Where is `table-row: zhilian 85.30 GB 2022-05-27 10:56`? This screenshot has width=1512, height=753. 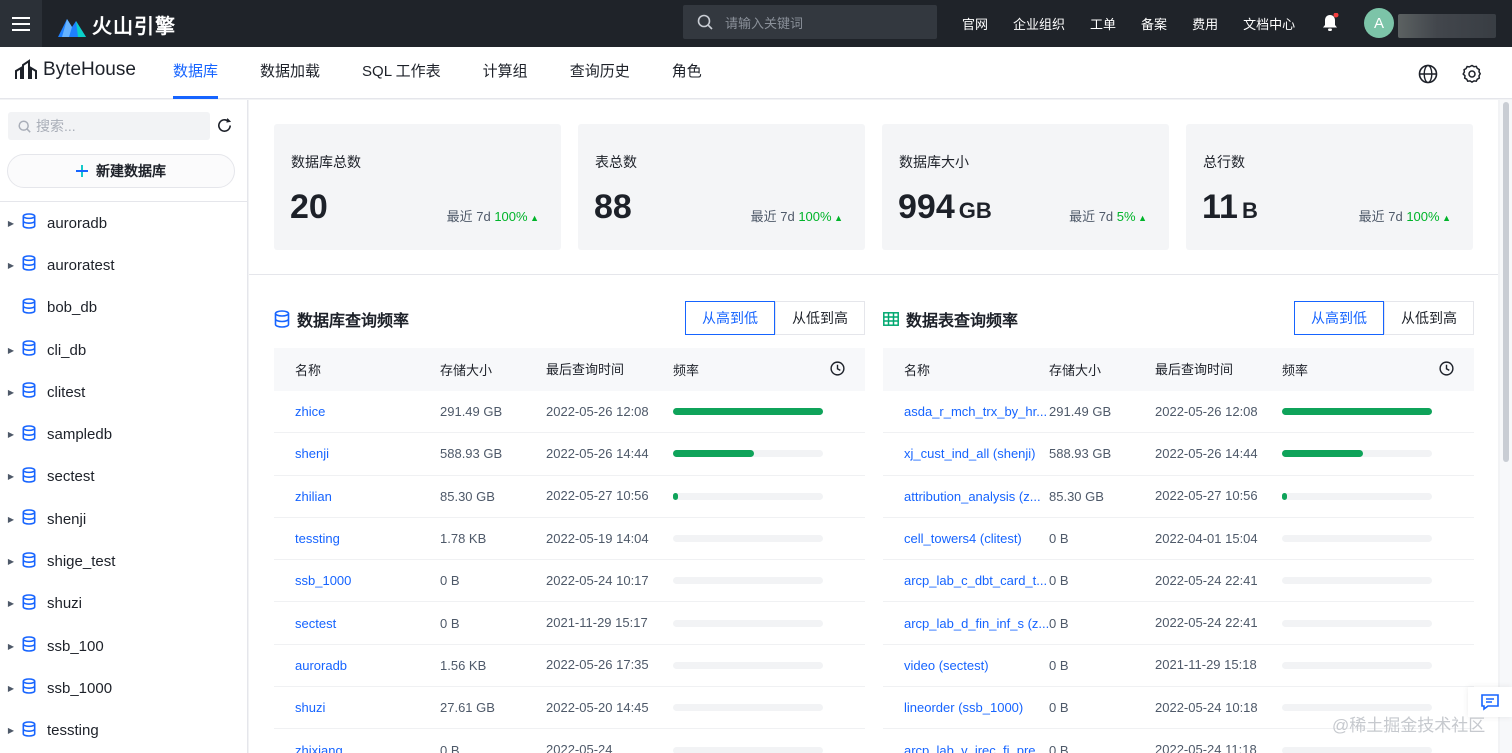 table-row: zhilian 85.30 GB 2022-05-27 10:56 is located at coordinates (569, 497).